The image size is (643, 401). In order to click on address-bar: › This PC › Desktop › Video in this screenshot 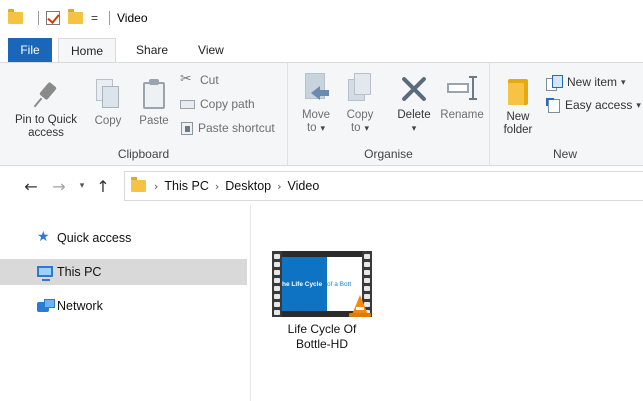, I will do `click(383, 186)`.